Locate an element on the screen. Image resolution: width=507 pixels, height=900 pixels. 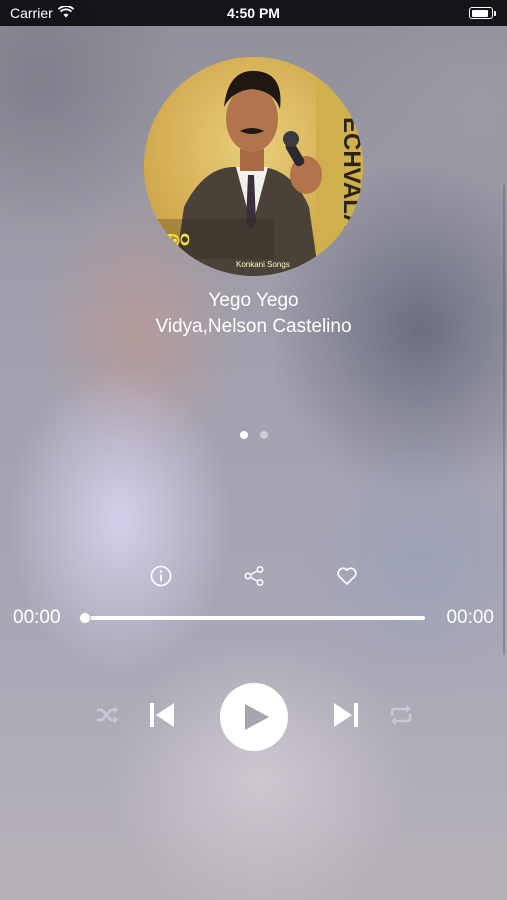
song-title: Yego Yego is located at coordinates (253, 300).